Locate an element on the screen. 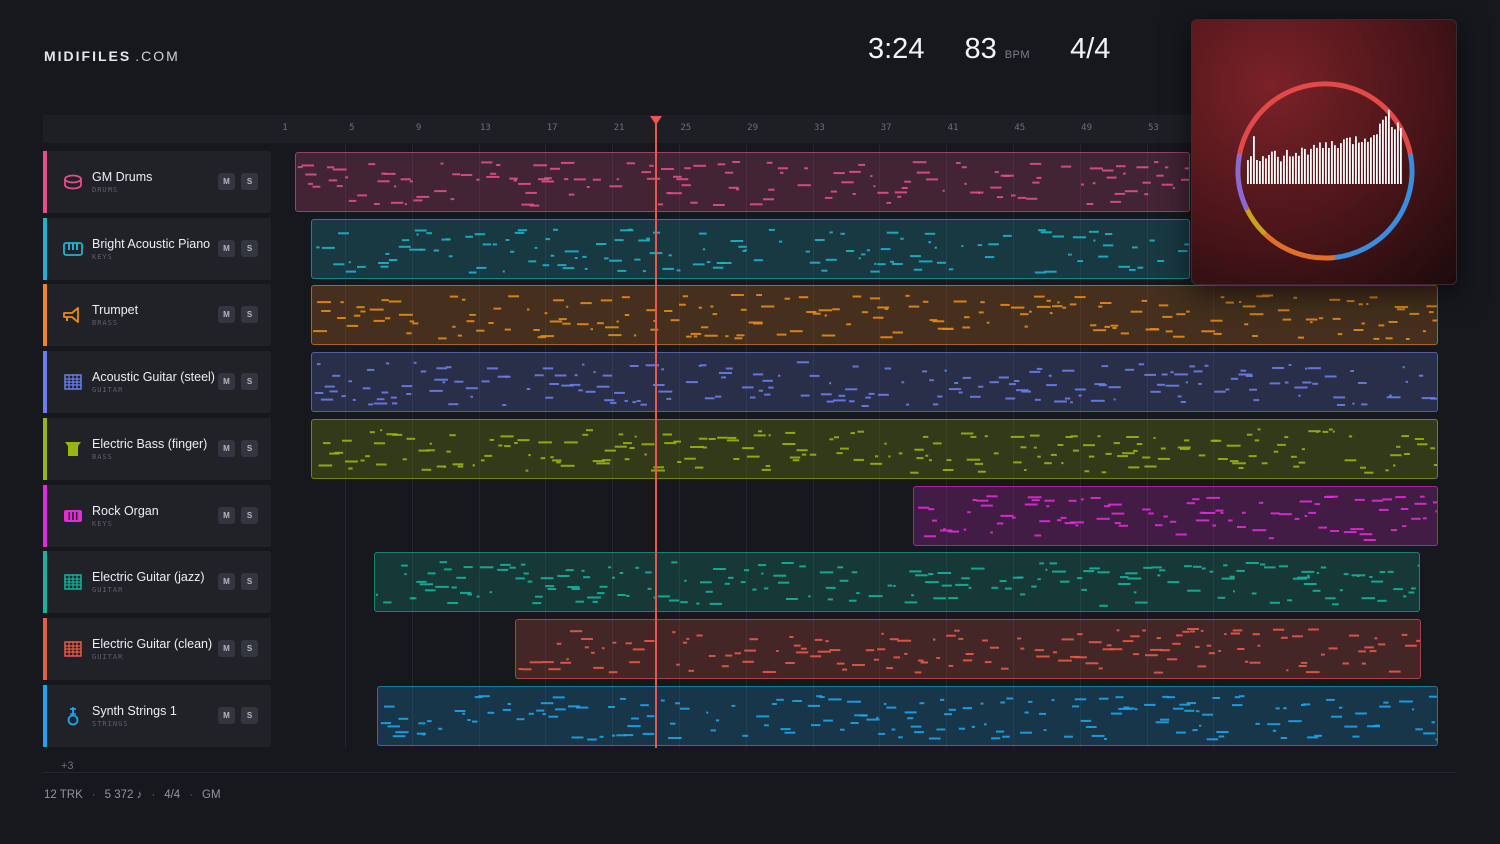  ruler-tick: 17 is located at coordinates (552, 128).